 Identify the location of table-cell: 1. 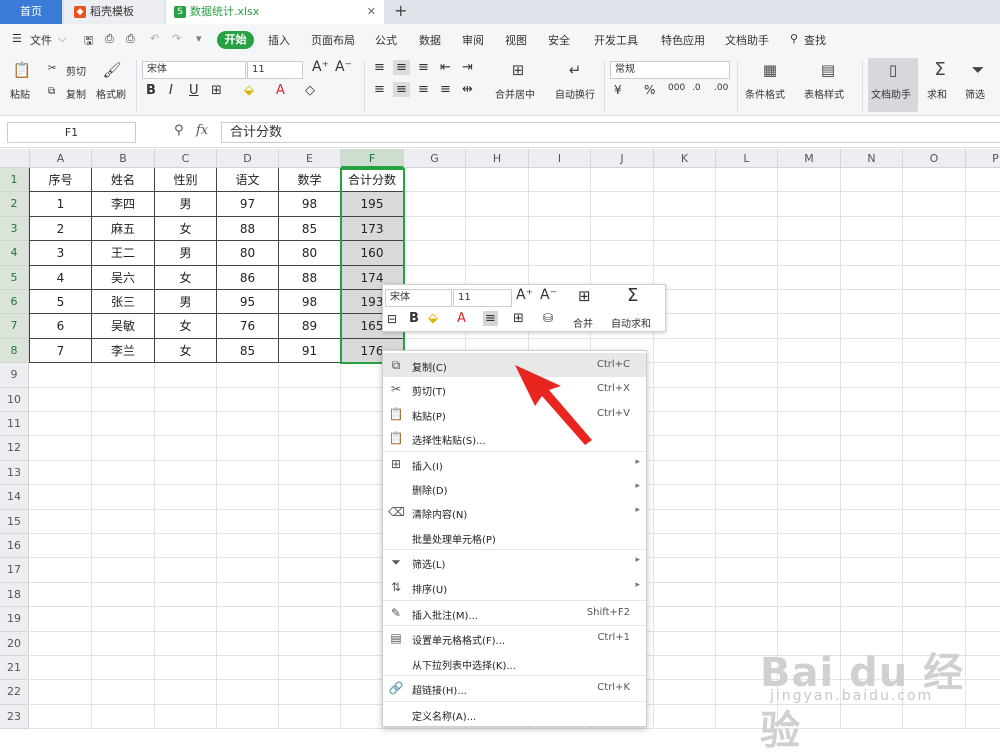
(61, 204).